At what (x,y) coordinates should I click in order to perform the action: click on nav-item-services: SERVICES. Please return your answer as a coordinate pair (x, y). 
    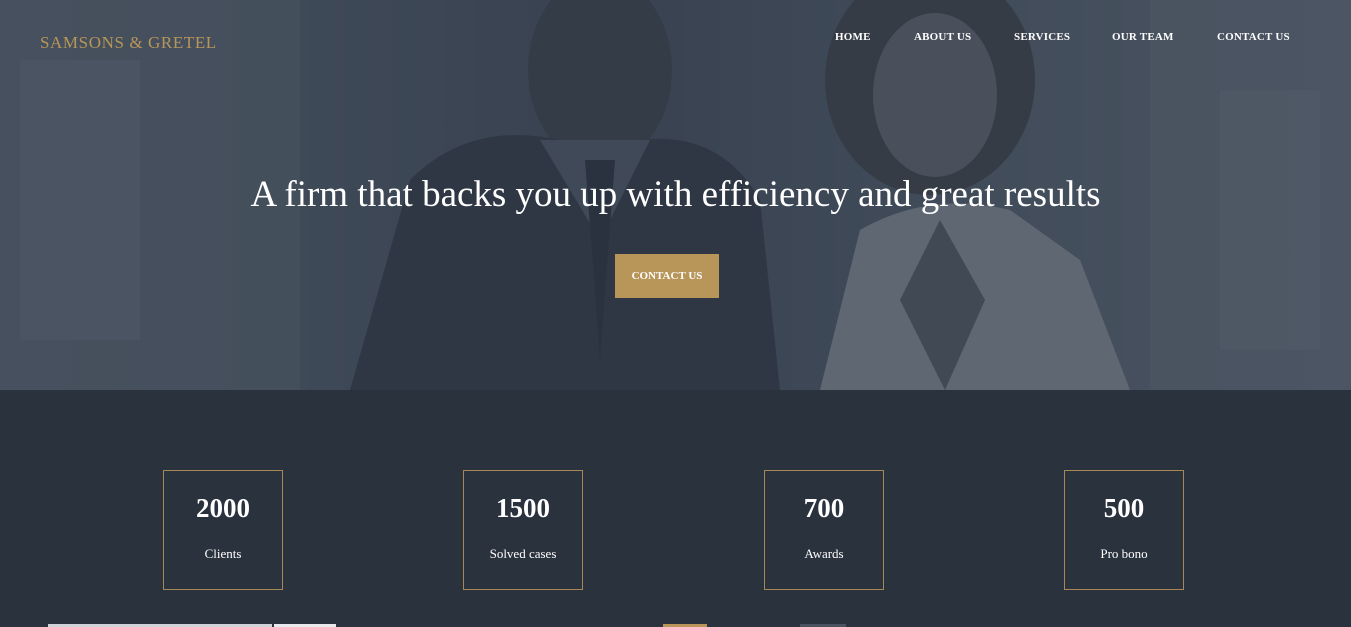
    Looking at the image, I should click on (1042, 37).